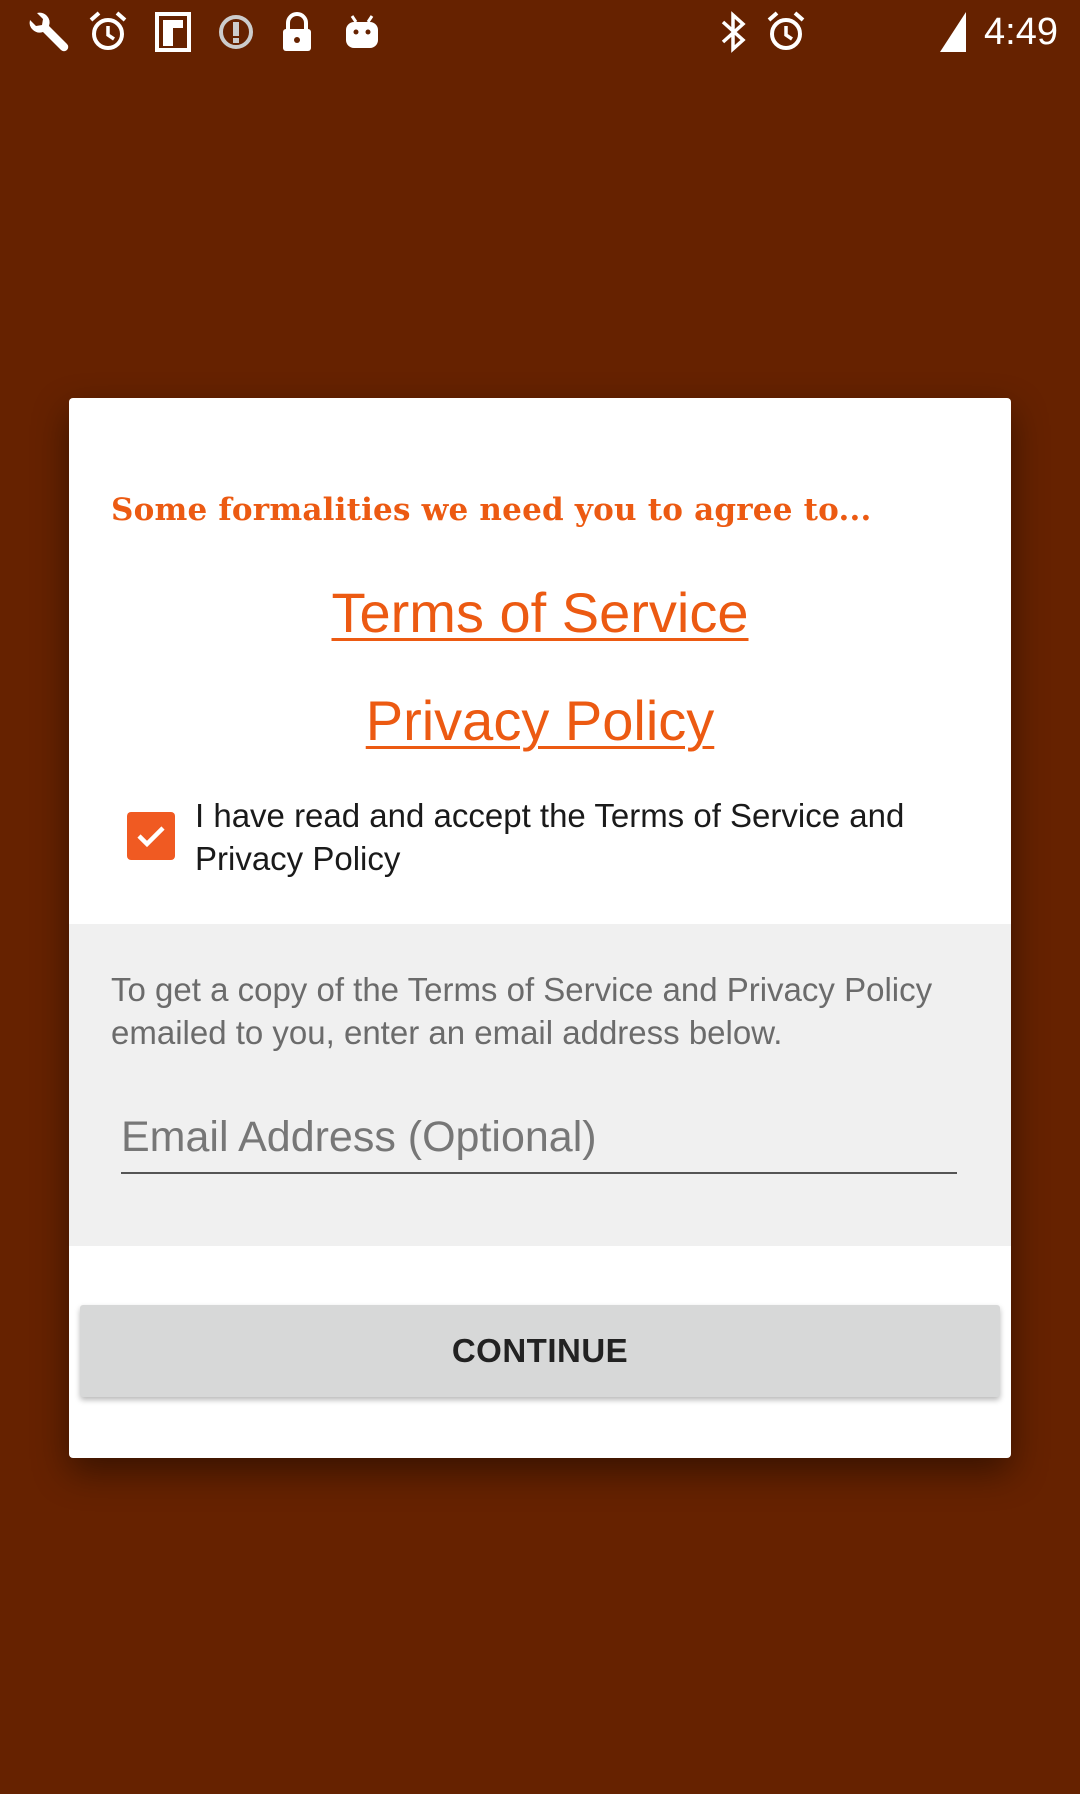 This screenshot has width=1080, height=1794. What do you see at coordinates (733, 32) in the screenshot?
I see `bluetooth-icon` at bounding box center [733, 32].